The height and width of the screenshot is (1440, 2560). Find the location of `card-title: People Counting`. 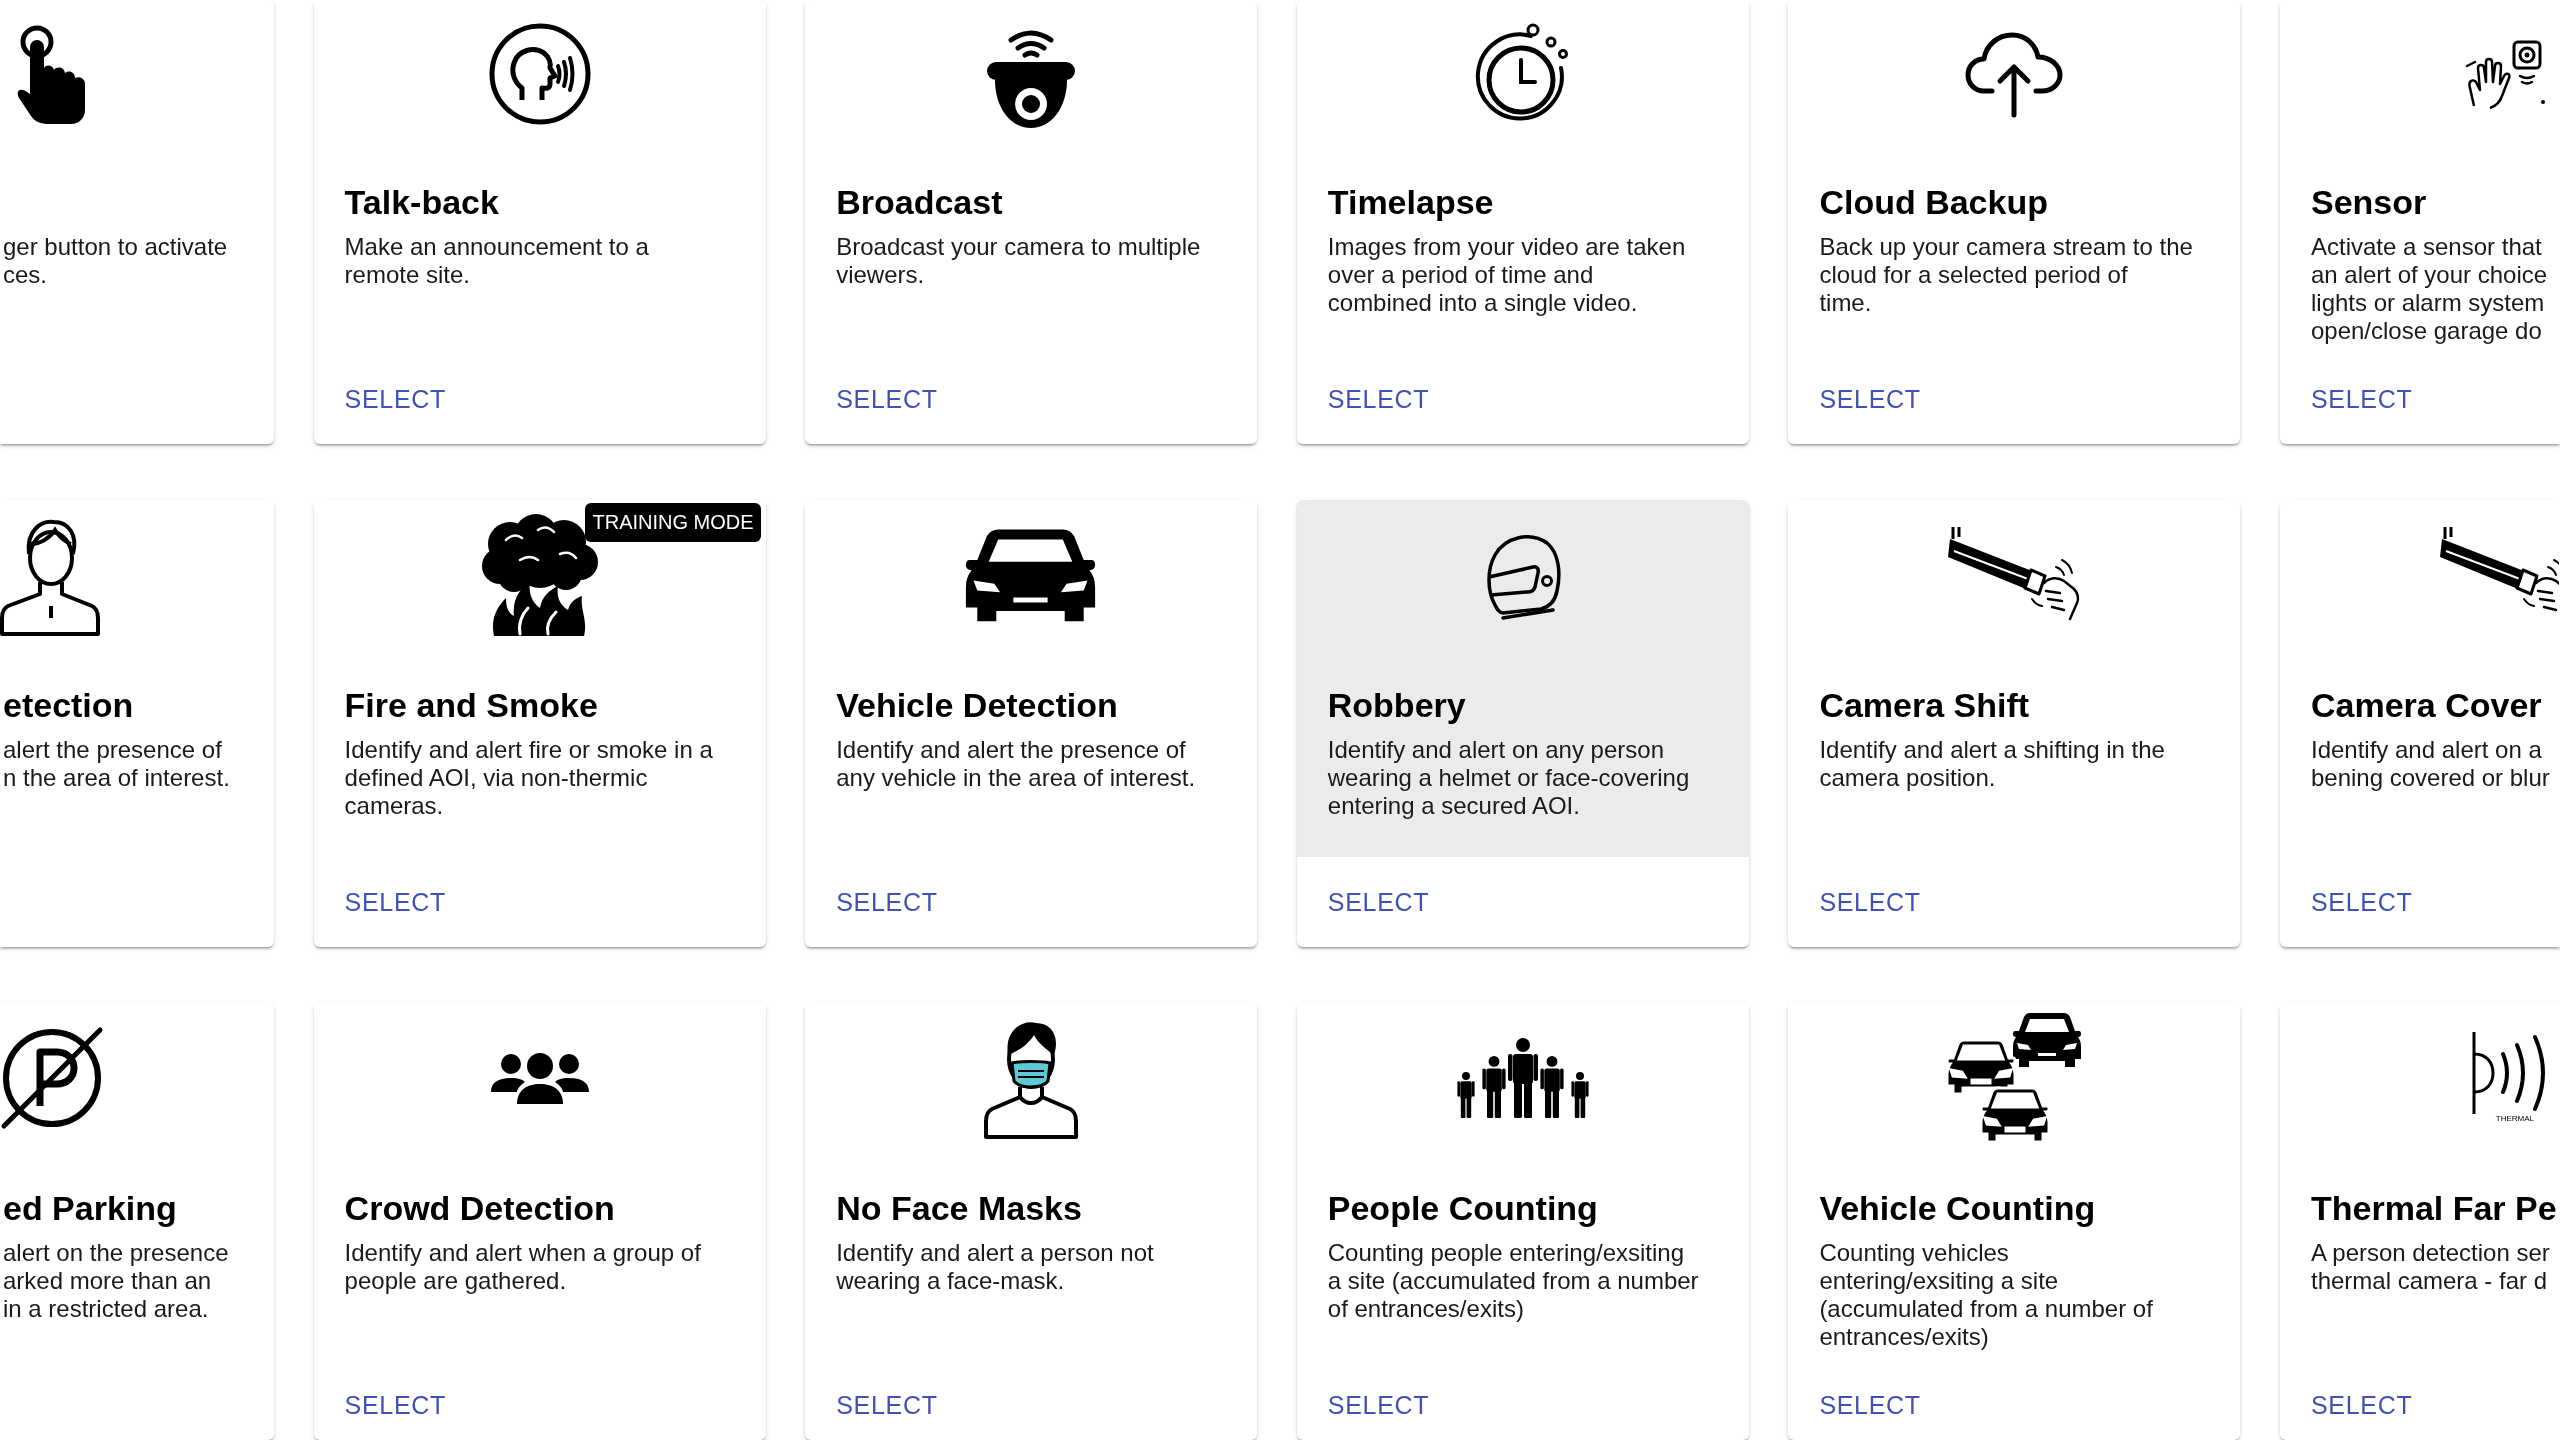

card-title: People Counting is located at coordinates (1463, 1208).